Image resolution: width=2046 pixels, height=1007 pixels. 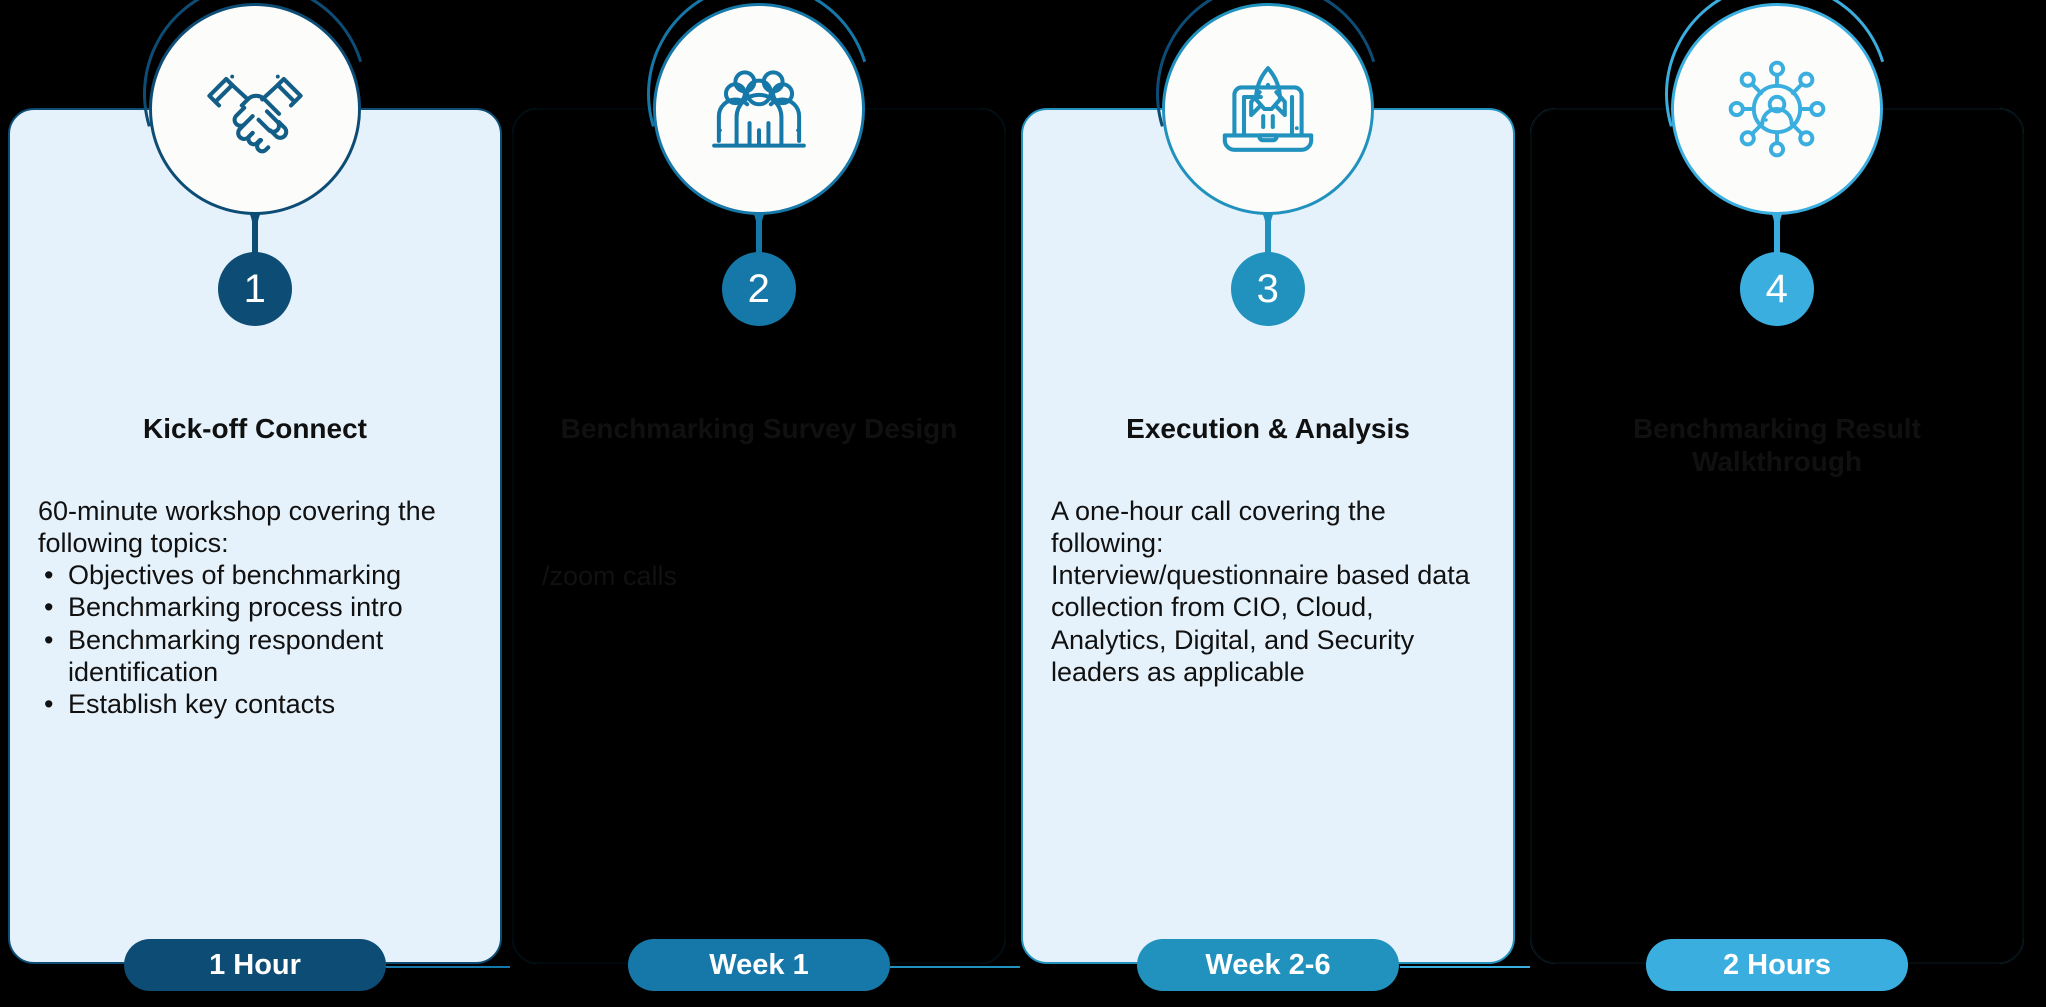 What do you see at coordinates (260, 704) in the screenshot?
I see `list-item: Establish key contacts` at bounding box center [260, 704].